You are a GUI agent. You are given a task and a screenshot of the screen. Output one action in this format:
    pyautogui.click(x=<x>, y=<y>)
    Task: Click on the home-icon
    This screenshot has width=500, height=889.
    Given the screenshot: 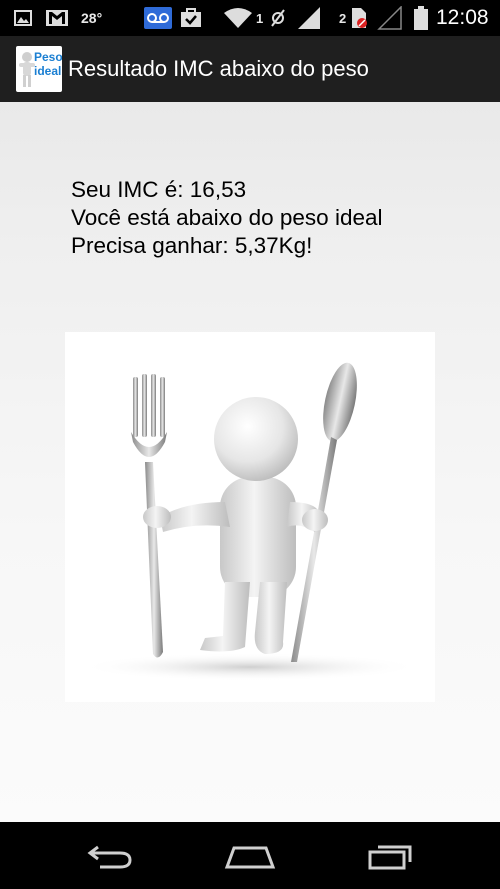 What is the action you would take?
    pyautogui.click(x=250, y=857)
    